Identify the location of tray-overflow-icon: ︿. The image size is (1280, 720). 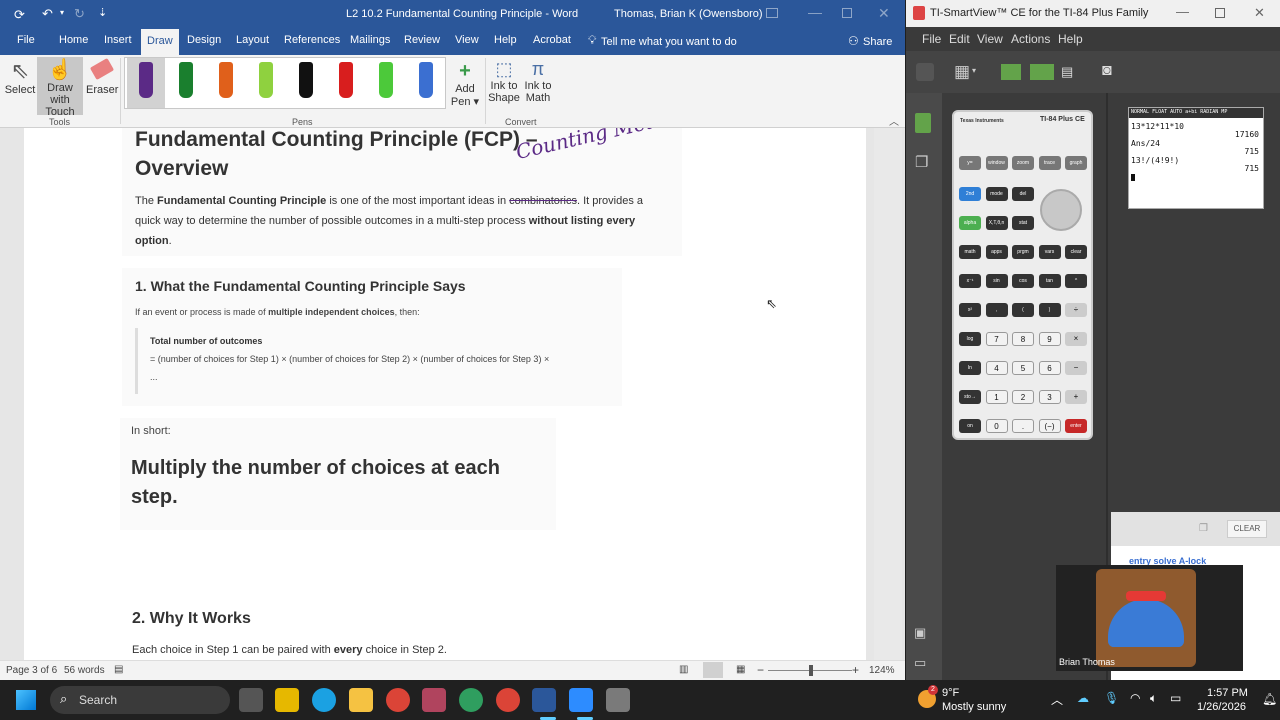
(1057, 699).